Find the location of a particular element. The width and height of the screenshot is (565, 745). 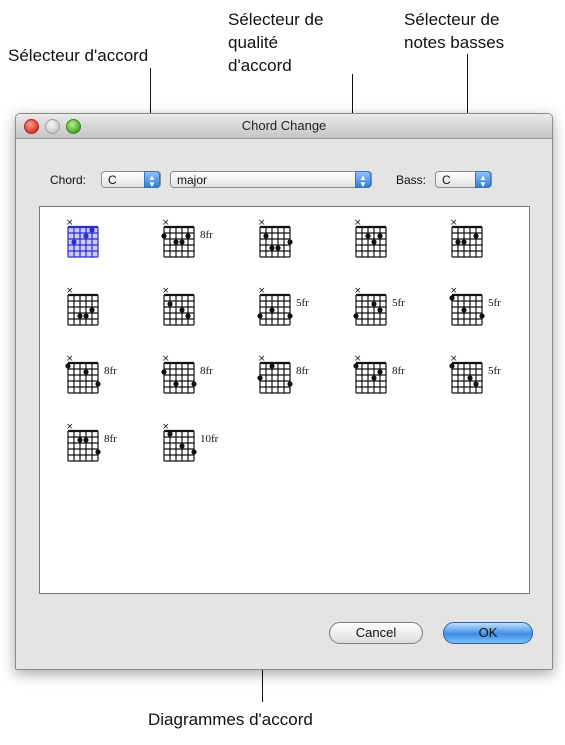

callout-chord-selector: Sélecteur d'accord is located at coordinates (78, 55).